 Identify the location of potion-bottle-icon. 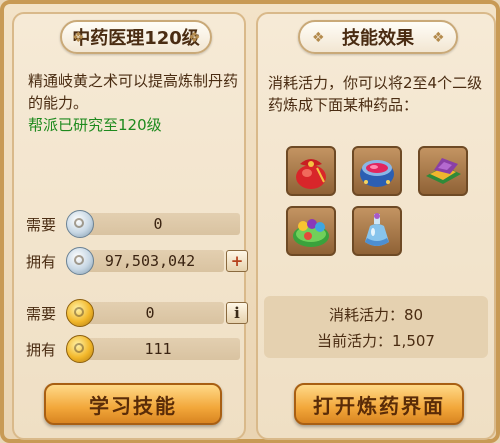
(377, 229).